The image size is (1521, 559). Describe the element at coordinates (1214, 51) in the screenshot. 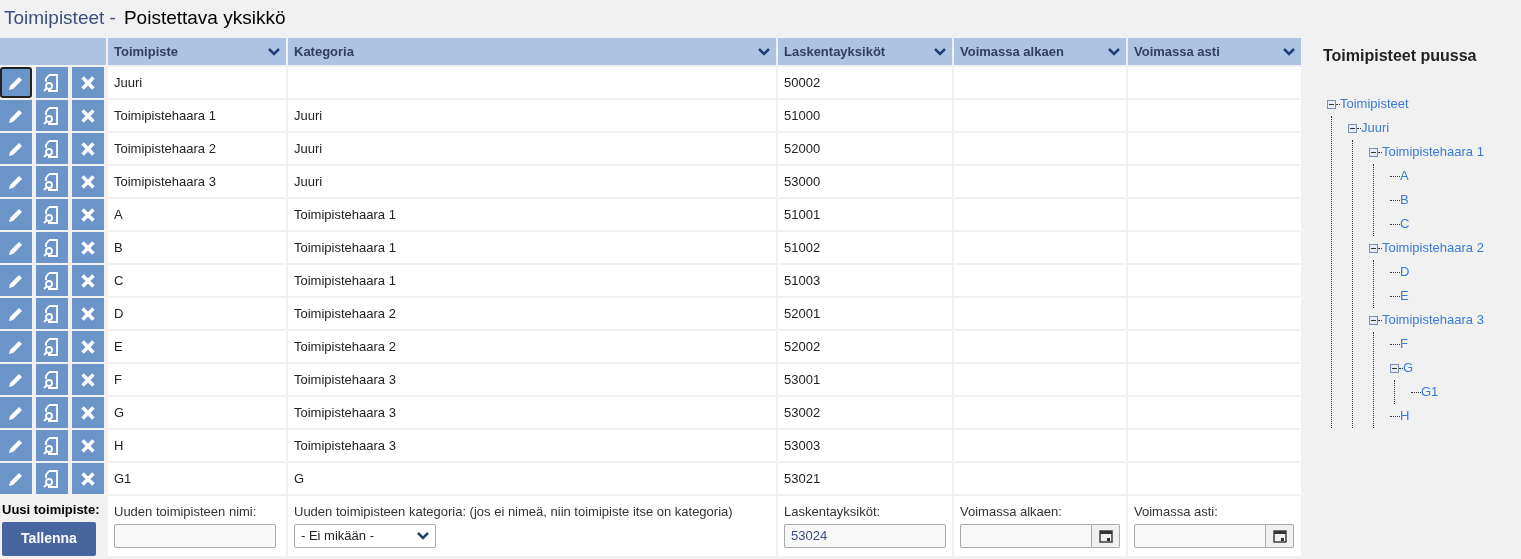

I see `column-header: Voimassa asti` at that location.